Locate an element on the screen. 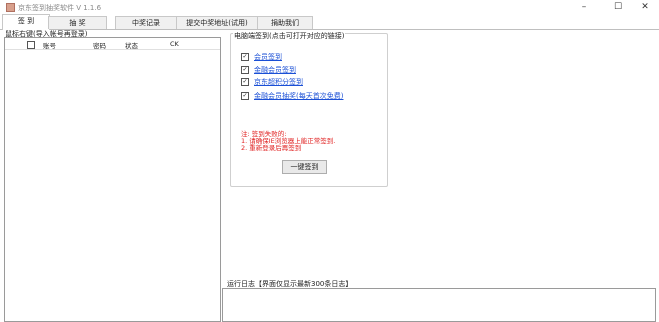 This screenshot has height=322, width=659. close-button: ✕ is located at coordinates (645, 7).